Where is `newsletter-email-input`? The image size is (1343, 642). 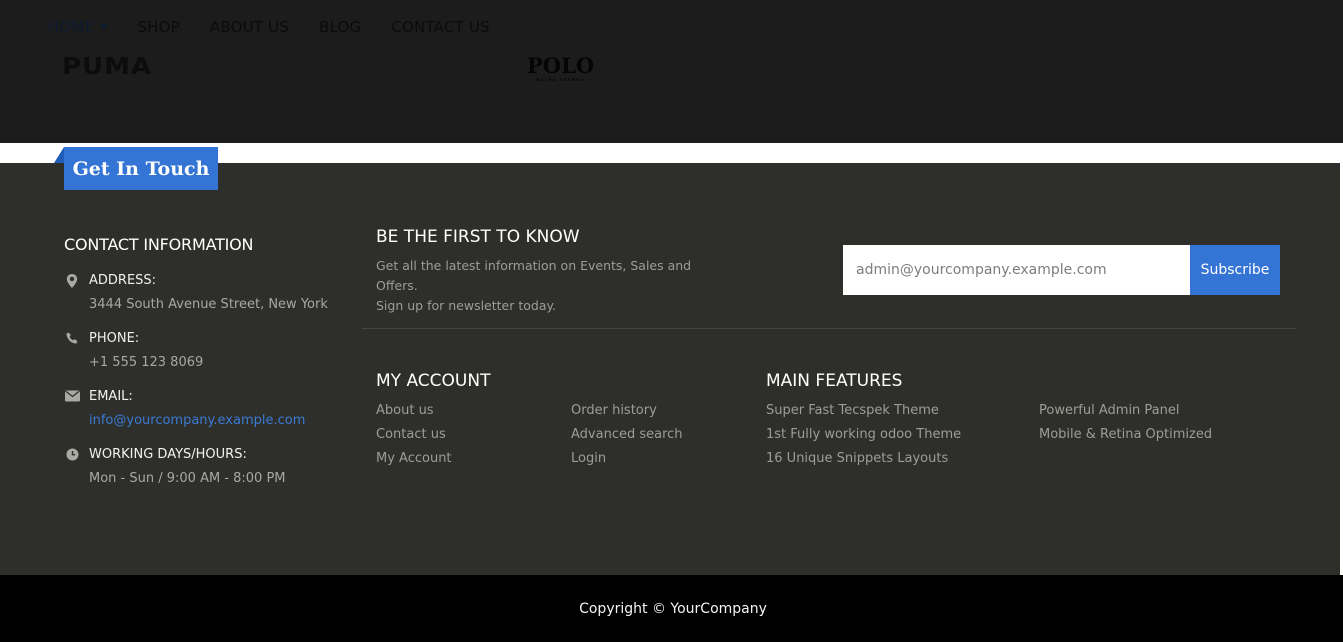 newsletter-email-input is located at coordinates (1016, 270).